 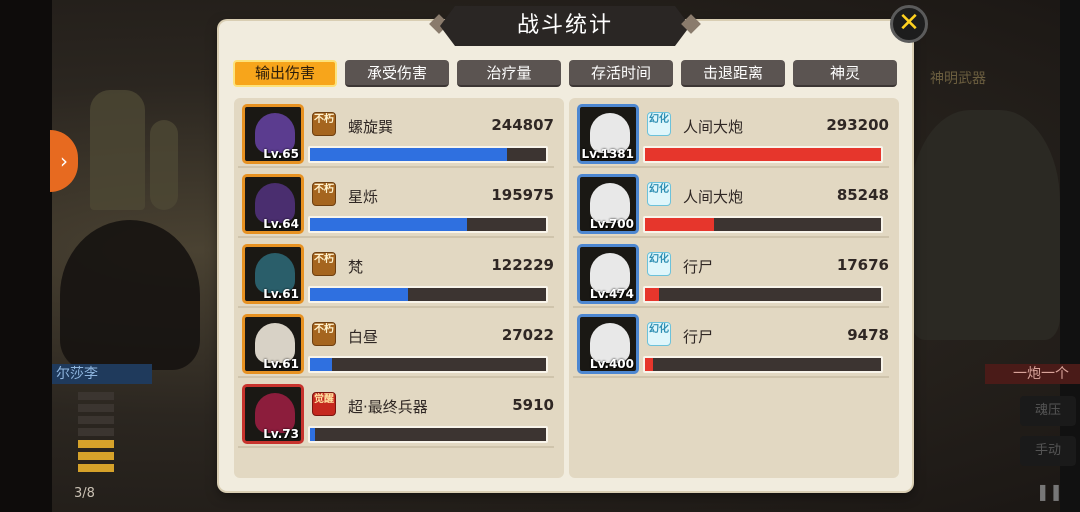 What do you see at coordinates (399, 203) in the screenshot?
I see `unit-row: Lv.64 不朽 星烁 195975` at bounding box center [399, 203].